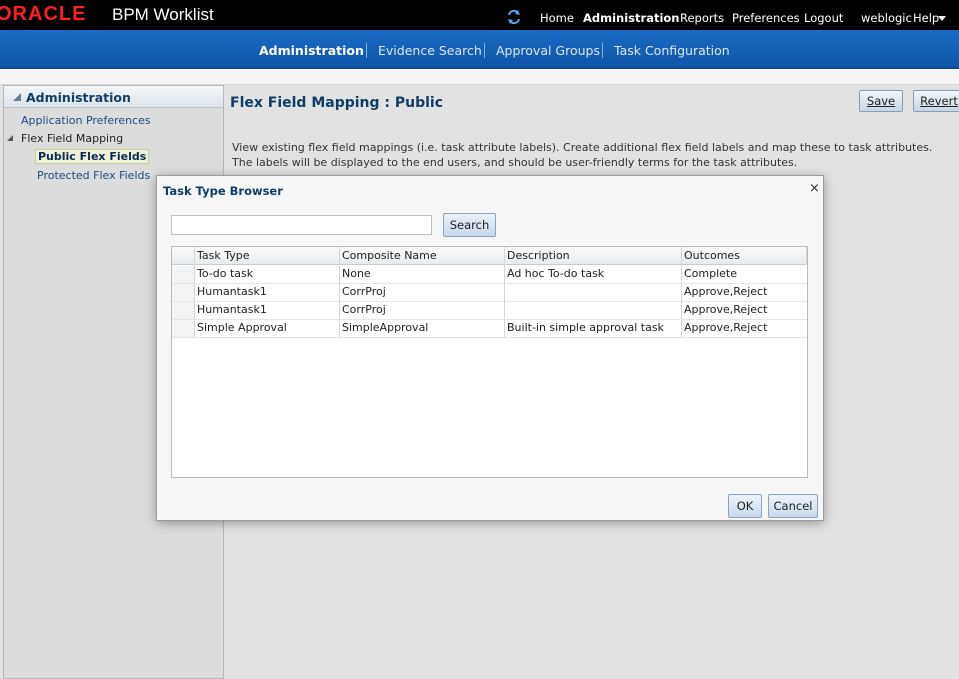  What do you see at coordinates (93, 175) in the screenshot?
I see `nav-protected-flex-fields: Protected Flex Fields` at bounding box center [93, 175].